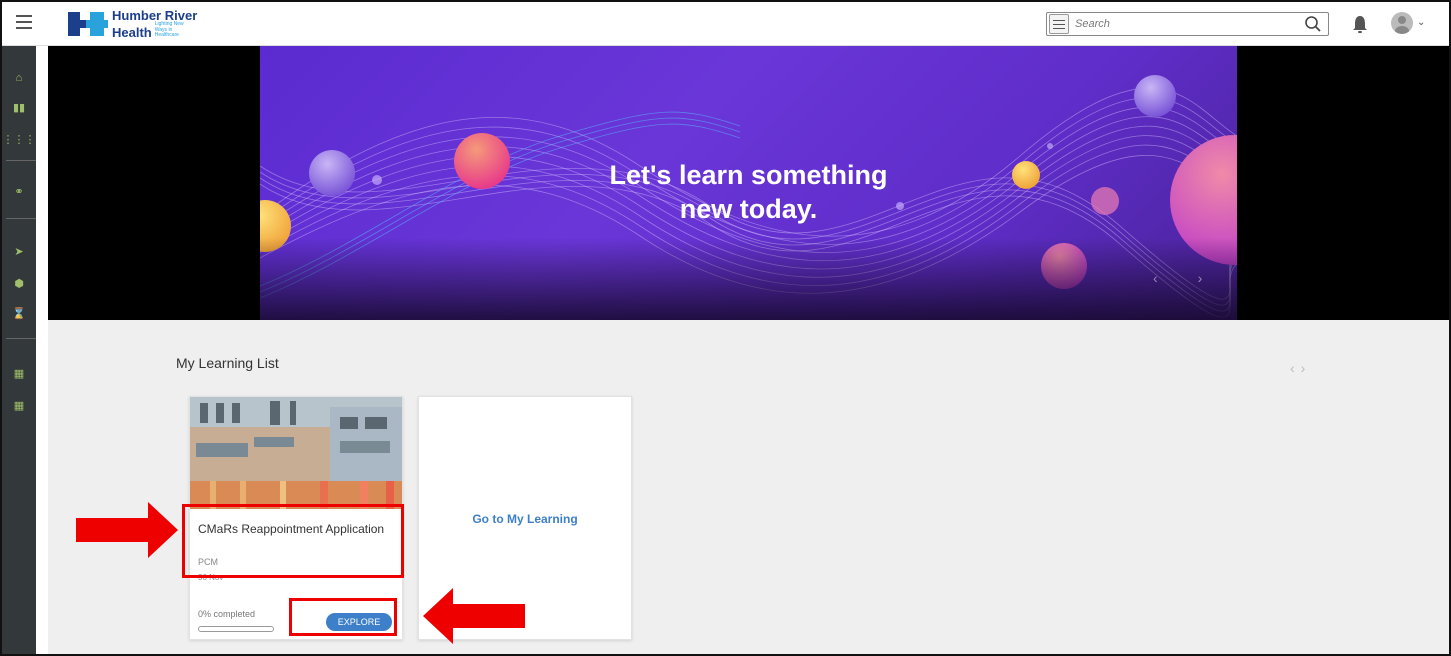  Describe the element at coordinates (525, 519) in the screenshot. I see `go-to-my-learning-link: Go to My Learning` at that location.